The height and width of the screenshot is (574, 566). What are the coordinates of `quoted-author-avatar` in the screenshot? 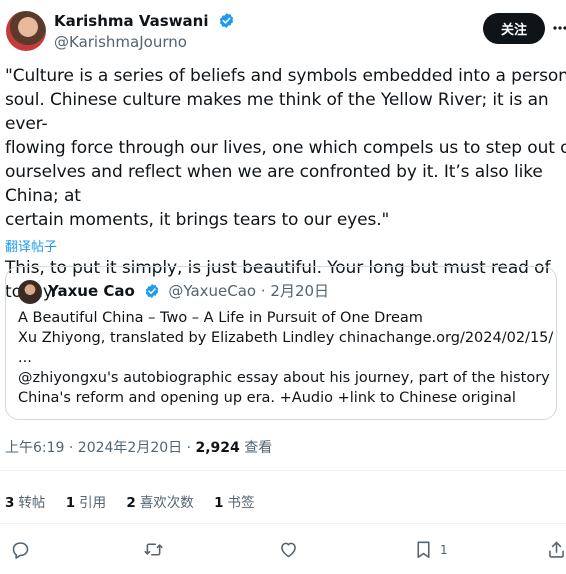 It's located at (30, 292).